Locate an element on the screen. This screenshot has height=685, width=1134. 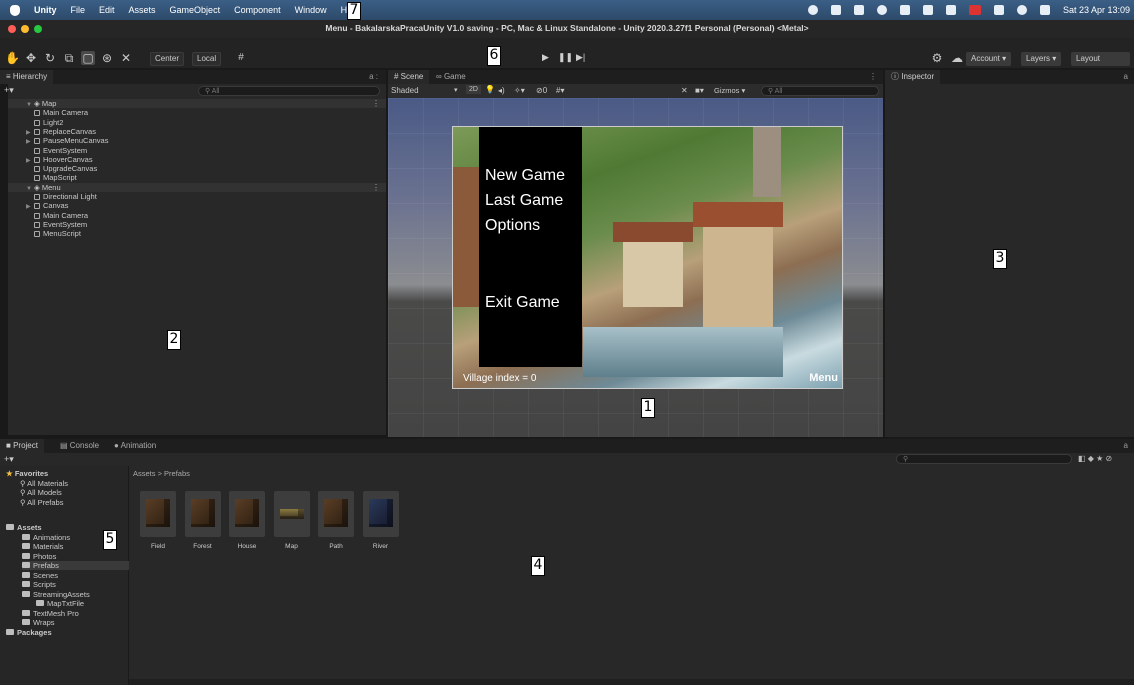
tab-animation: ● Animation is located at coordinates (135, 446).